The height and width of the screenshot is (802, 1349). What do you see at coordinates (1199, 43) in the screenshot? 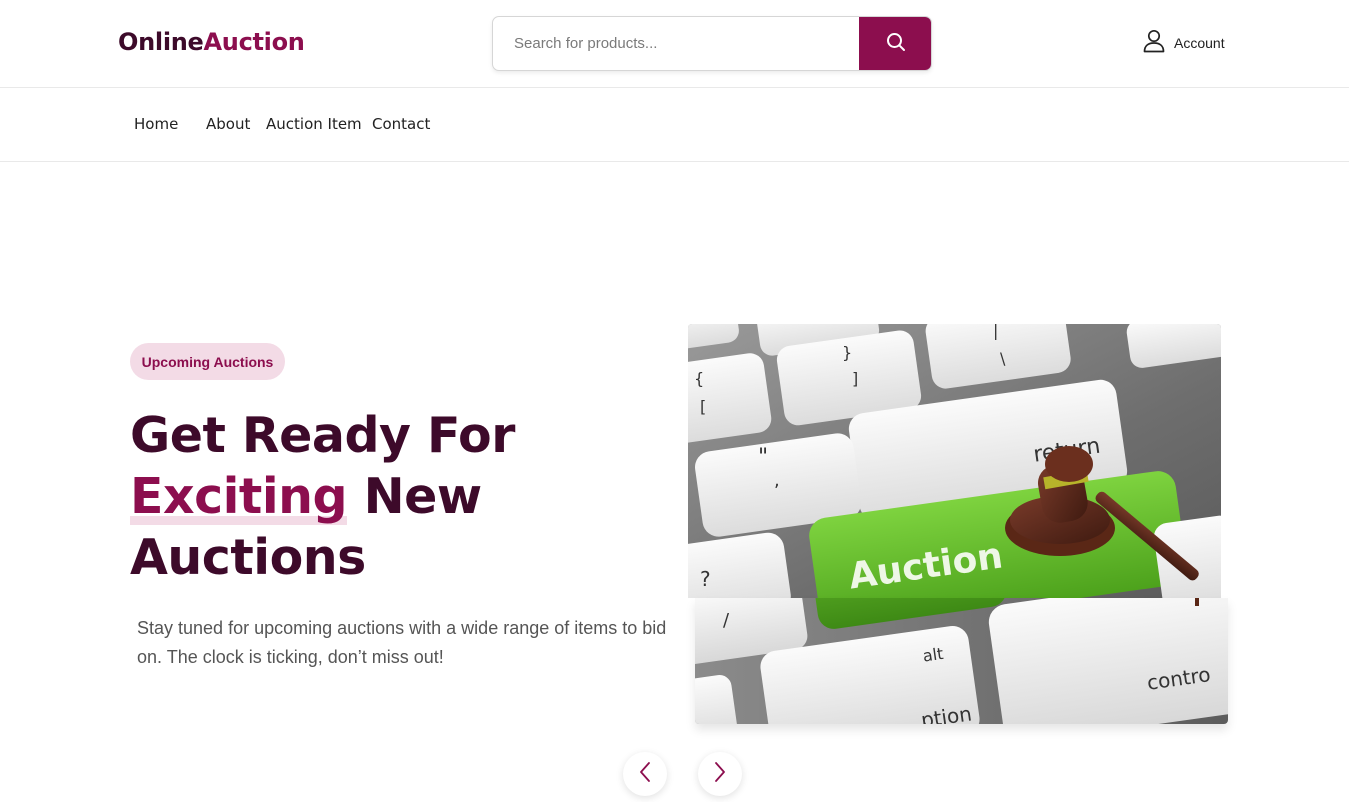
I see `account-label: Account` at bounding box center [1199, 43].